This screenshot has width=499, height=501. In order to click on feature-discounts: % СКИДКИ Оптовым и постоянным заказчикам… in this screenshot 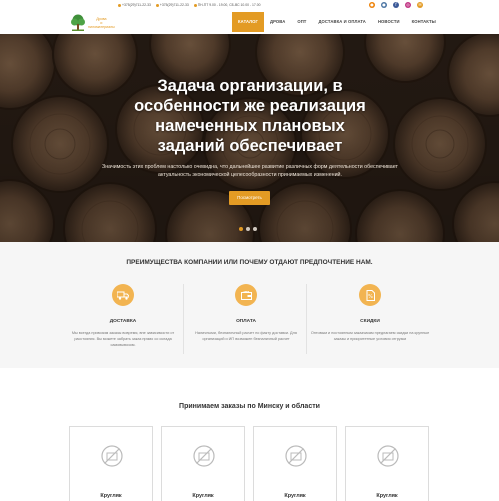, I will do `click(370, 313)`.